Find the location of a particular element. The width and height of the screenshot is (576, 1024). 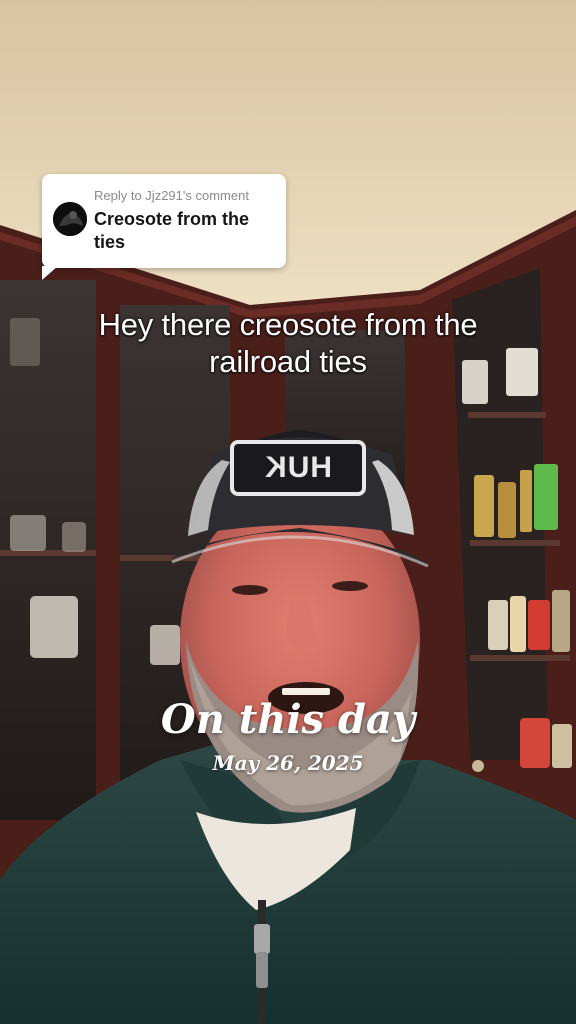

reply-bubble-tail is located at coordinates (50, 273).